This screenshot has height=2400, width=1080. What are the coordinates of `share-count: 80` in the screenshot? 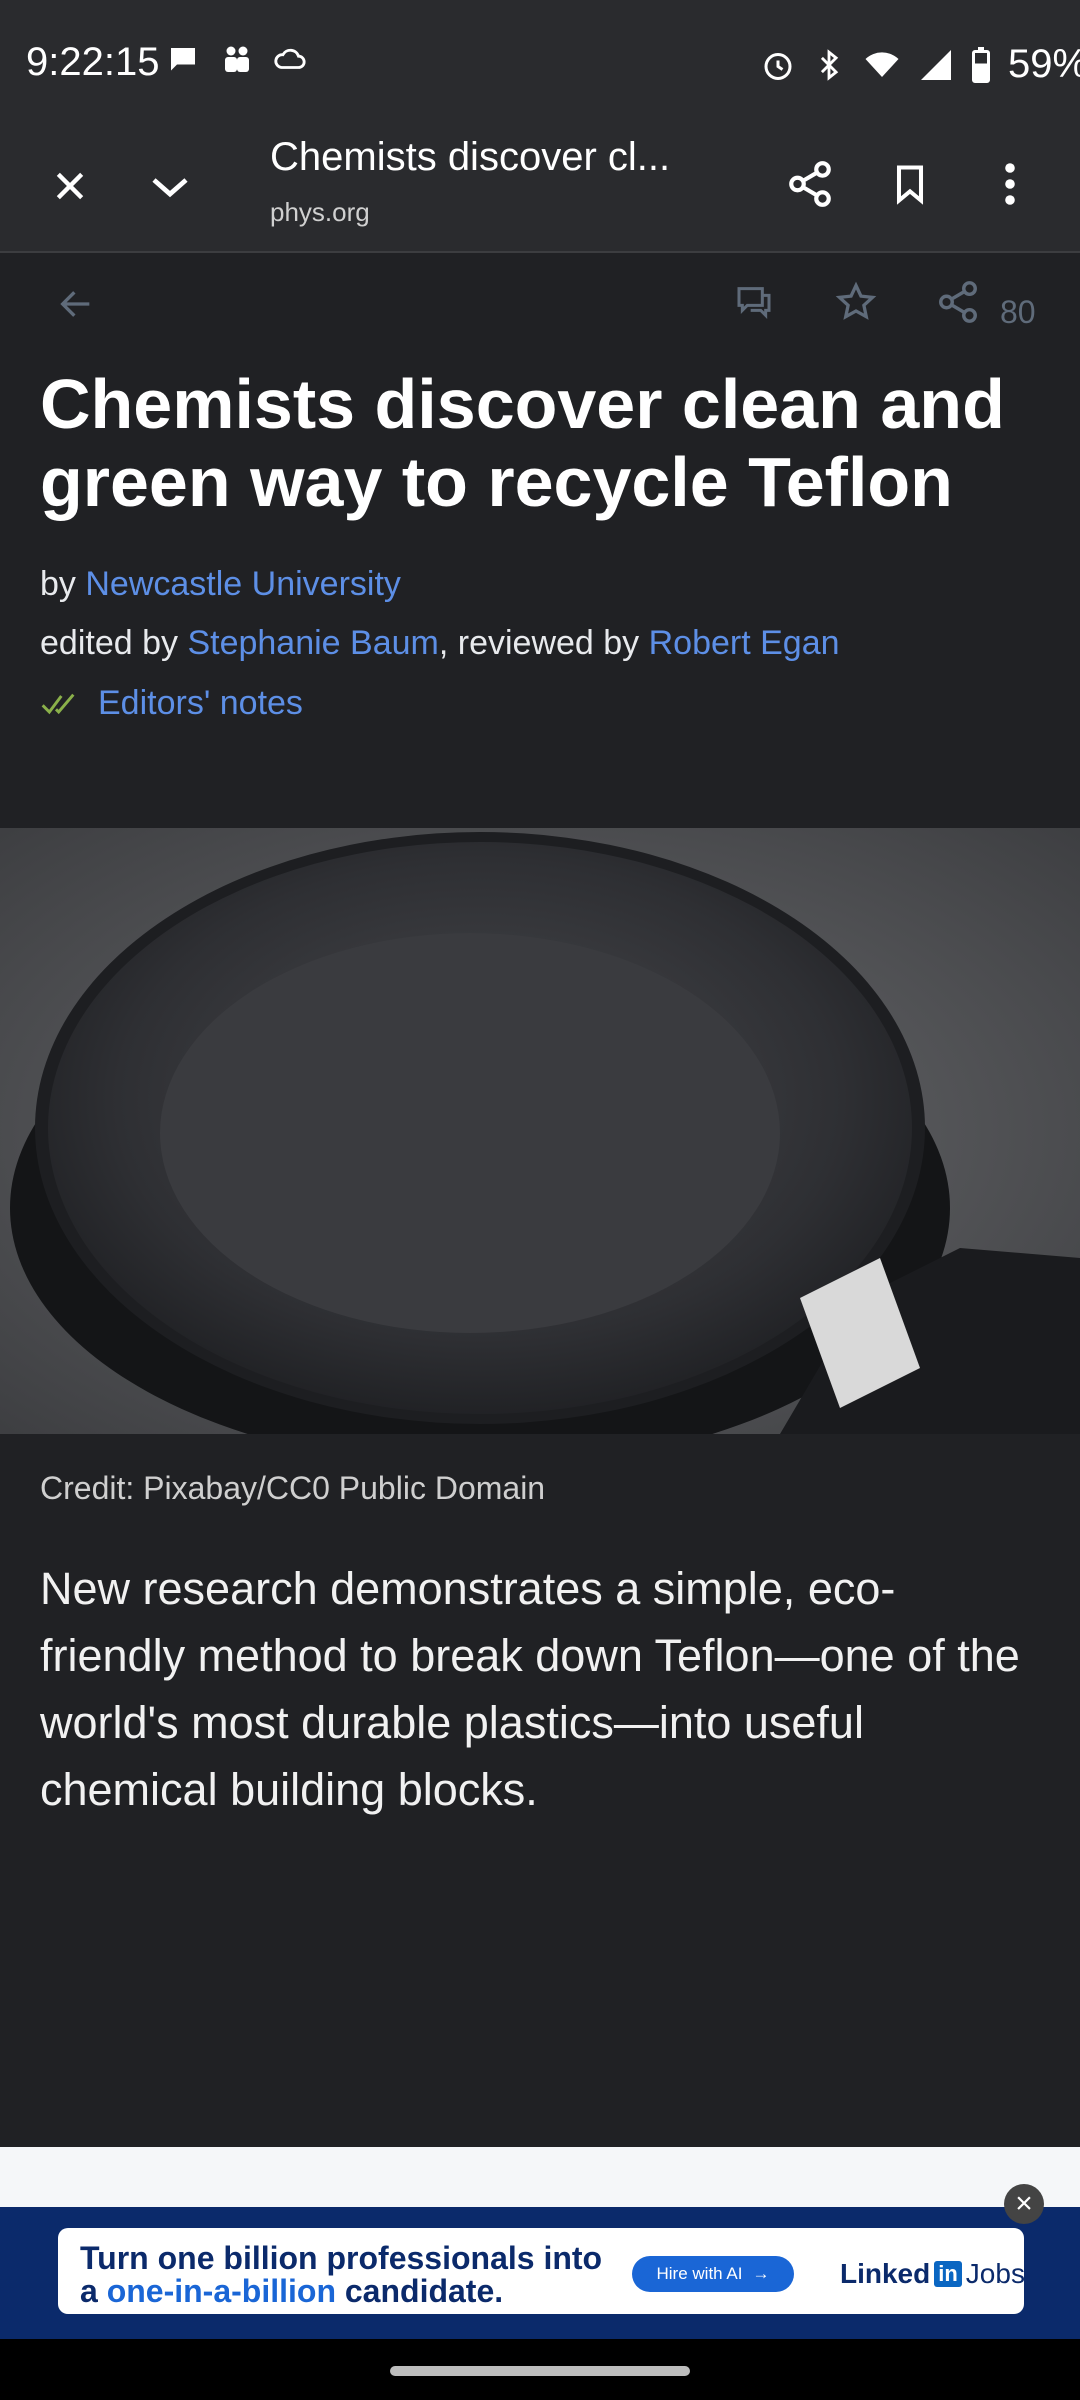 It's located at (1018, 312).